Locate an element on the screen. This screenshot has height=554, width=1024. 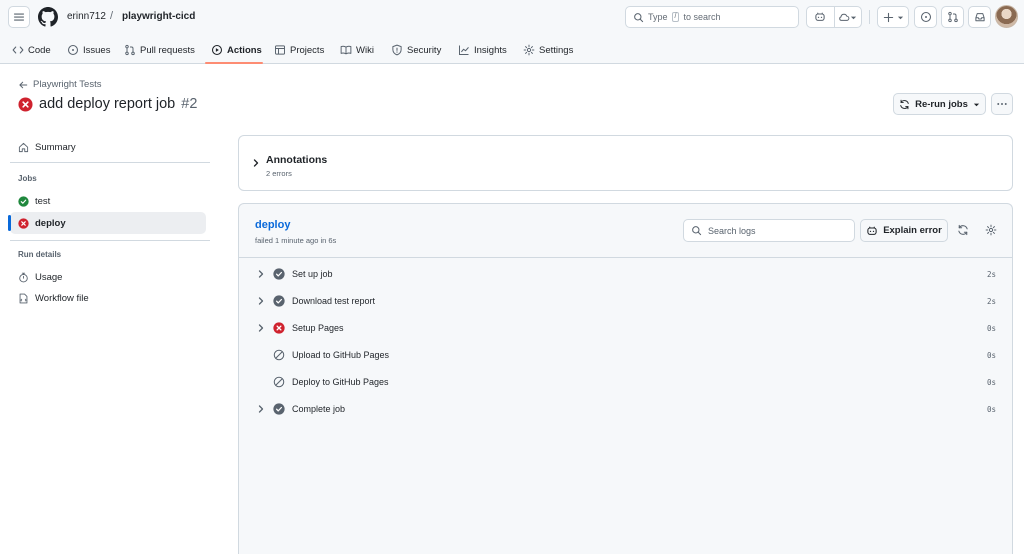
rerun-label: Re-run jobs is located at coordinates (941, 104).